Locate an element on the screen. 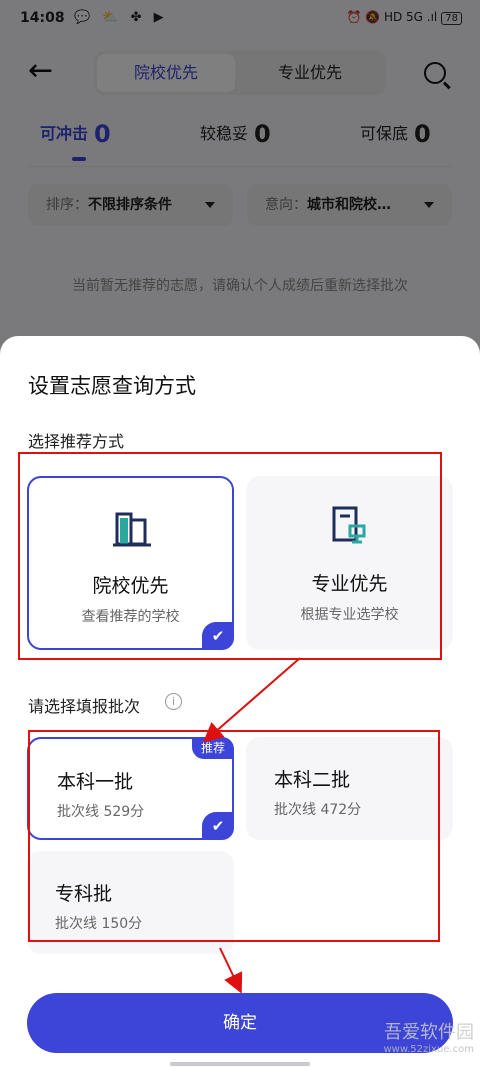  annotation-arrows is located at coordinates (251, 825).